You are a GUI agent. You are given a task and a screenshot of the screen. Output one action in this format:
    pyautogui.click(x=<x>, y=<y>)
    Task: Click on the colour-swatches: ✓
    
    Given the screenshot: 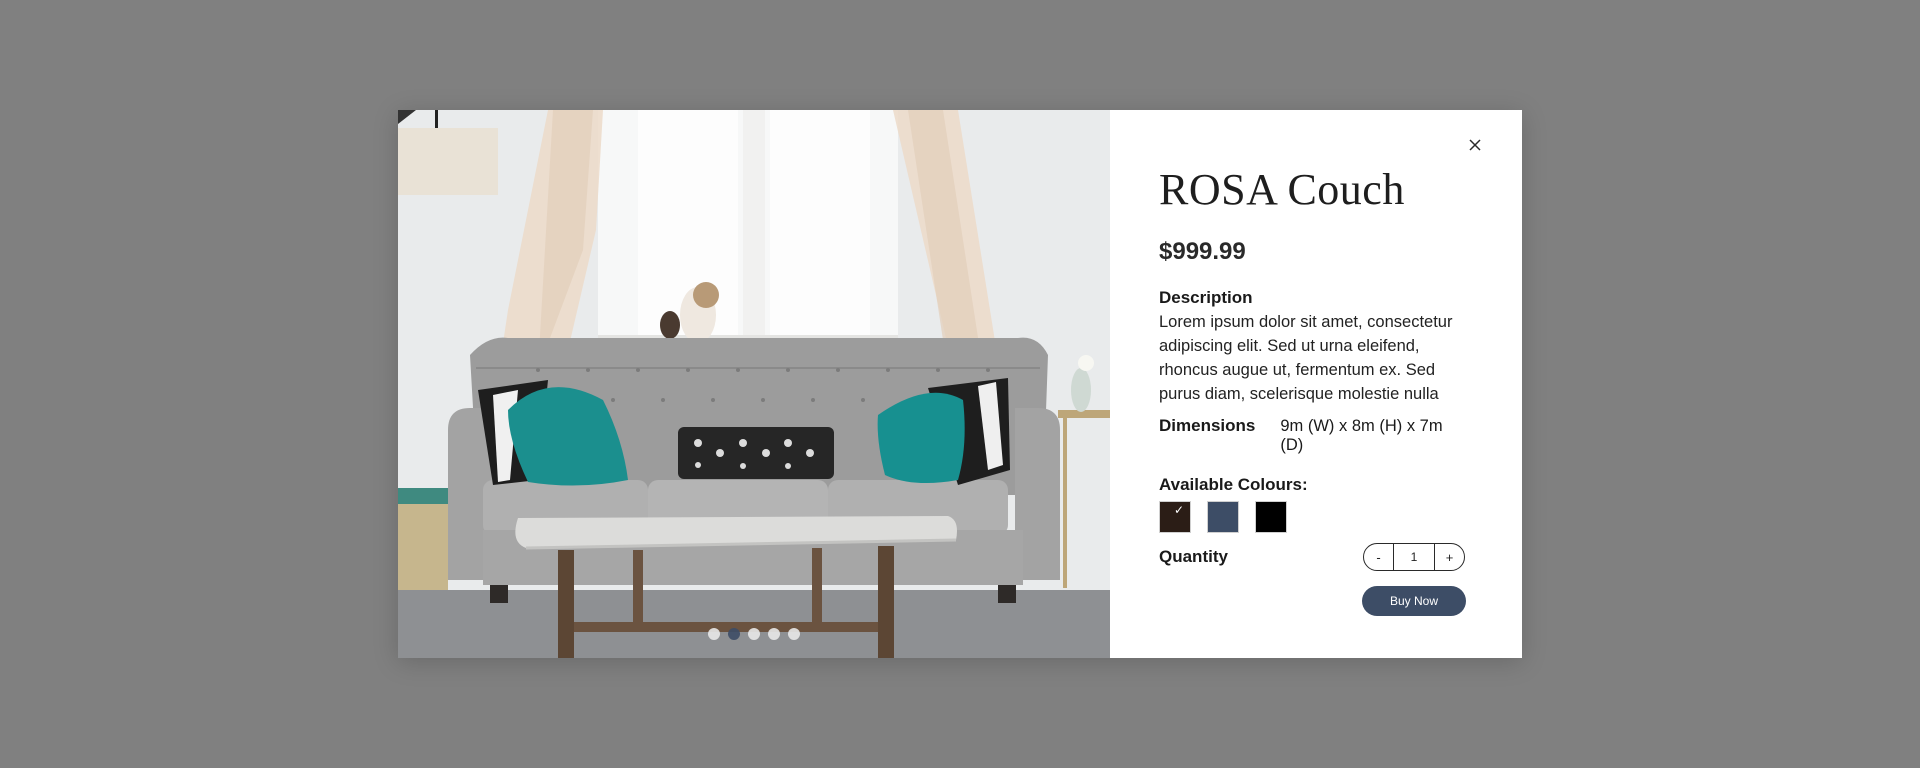 What is the action you would take?
    pyautogui.click(x=1312, y=517)
    